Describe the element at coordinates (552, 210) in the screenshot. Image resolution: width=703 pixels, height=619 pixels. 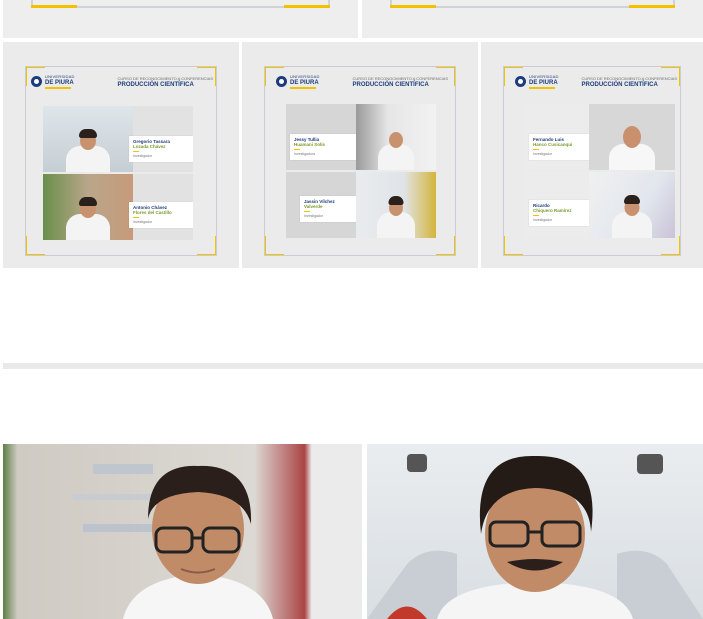
I see `researcher-surname: Chiquero Ramírez` at that location.